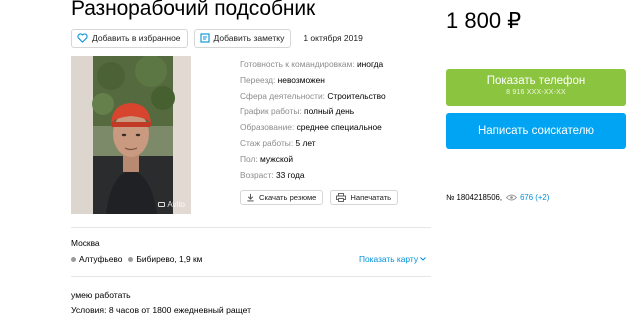  I want to click on resume-actions: Скачать резюме Напечатать, so click(322, 197).